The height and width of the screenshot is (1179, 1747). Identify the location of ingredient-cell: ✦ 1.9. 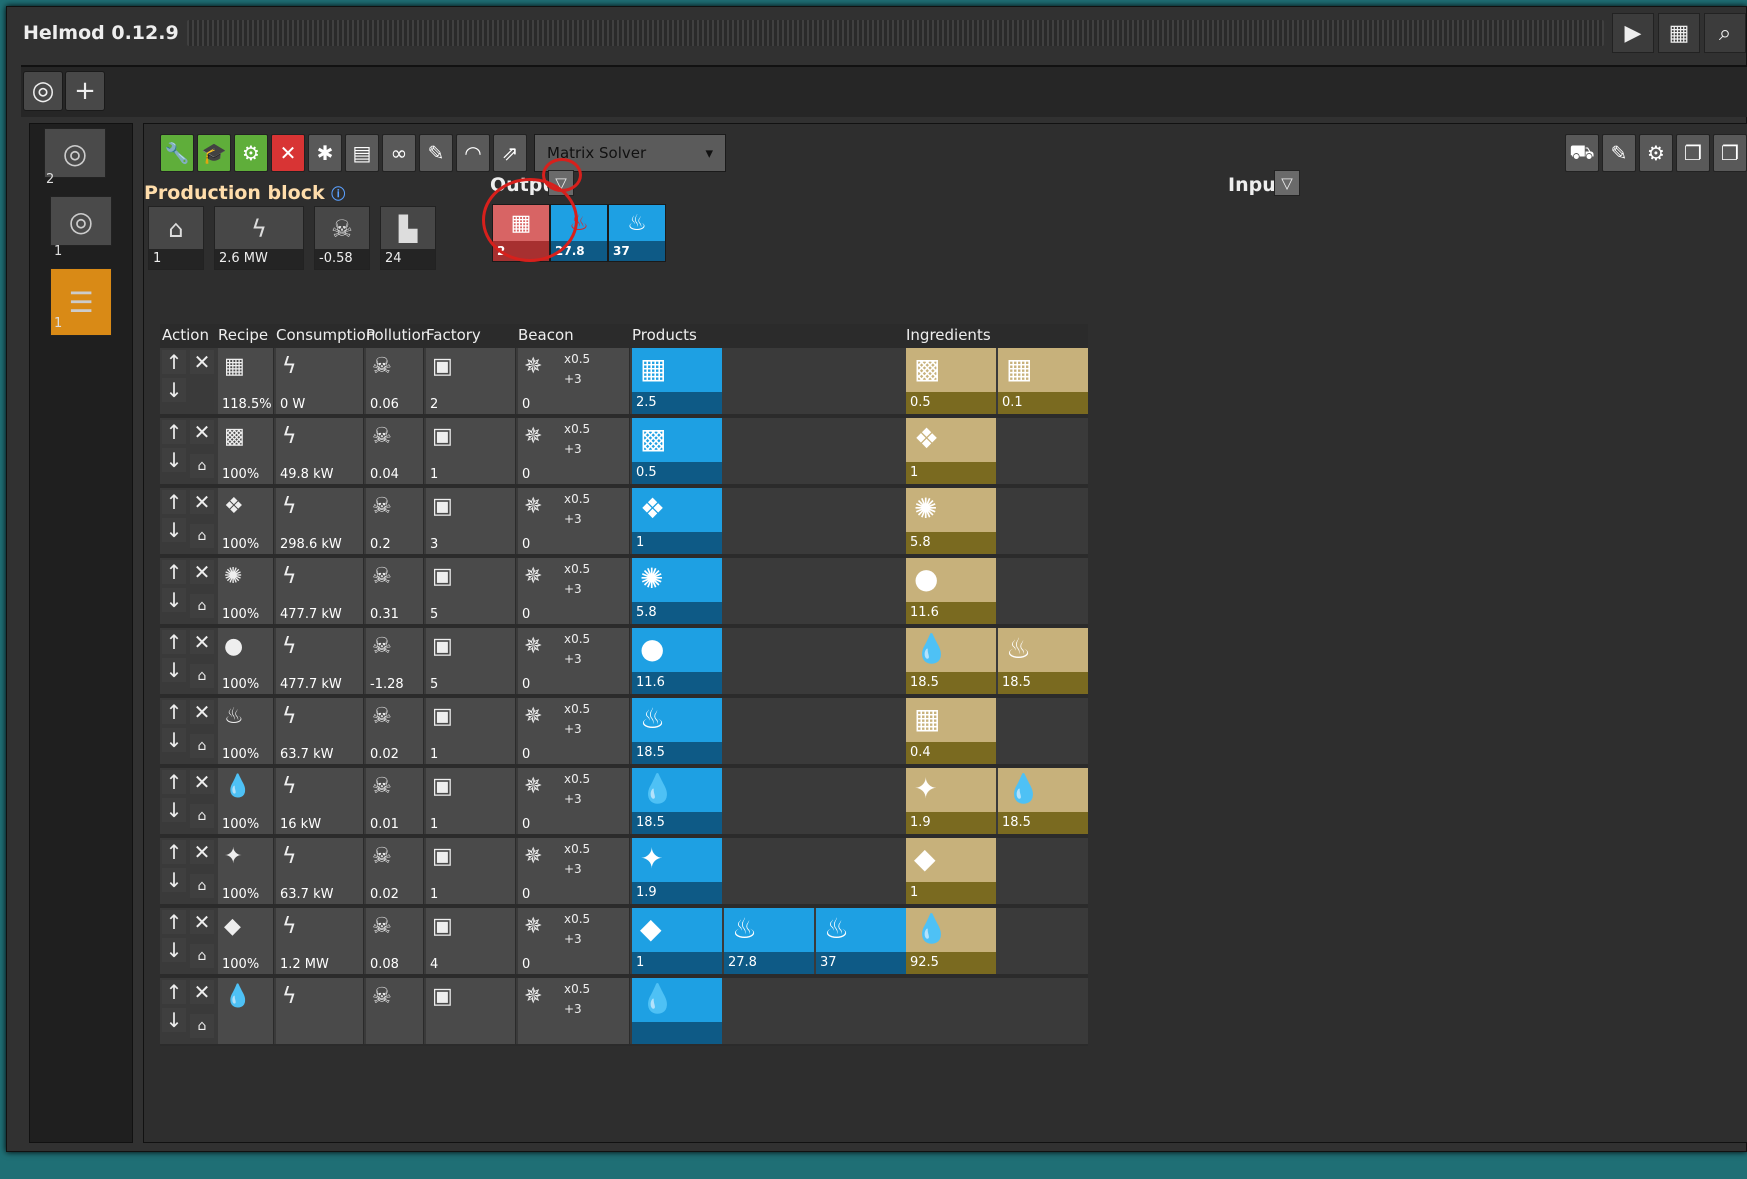
(951, 801).